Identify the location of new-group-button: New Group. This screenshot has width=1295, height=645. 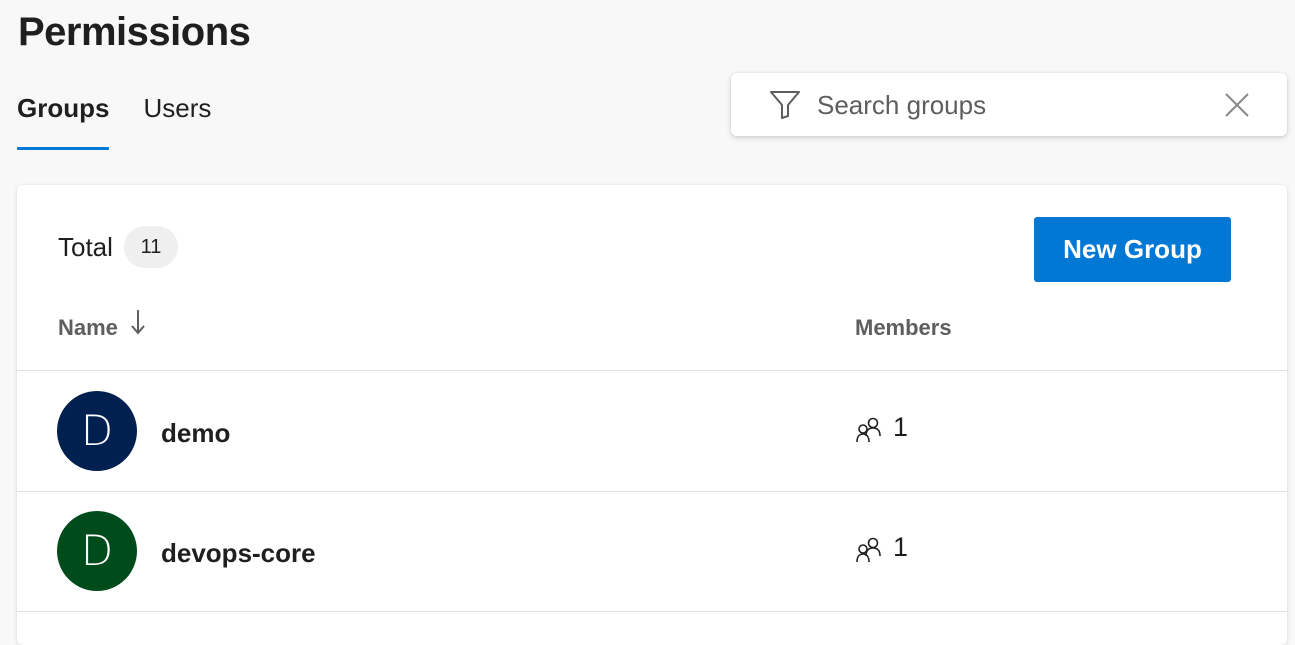
(1132, 249).